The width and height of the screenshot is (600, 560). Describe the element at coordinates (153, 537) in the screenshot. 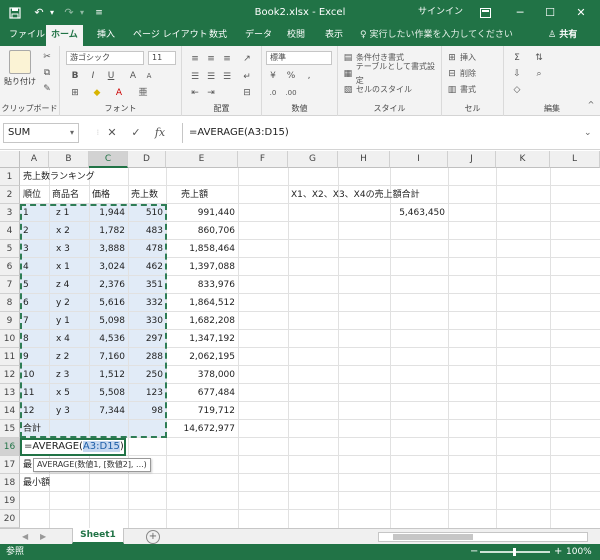

I see `new-sheet-button: +` at that location.